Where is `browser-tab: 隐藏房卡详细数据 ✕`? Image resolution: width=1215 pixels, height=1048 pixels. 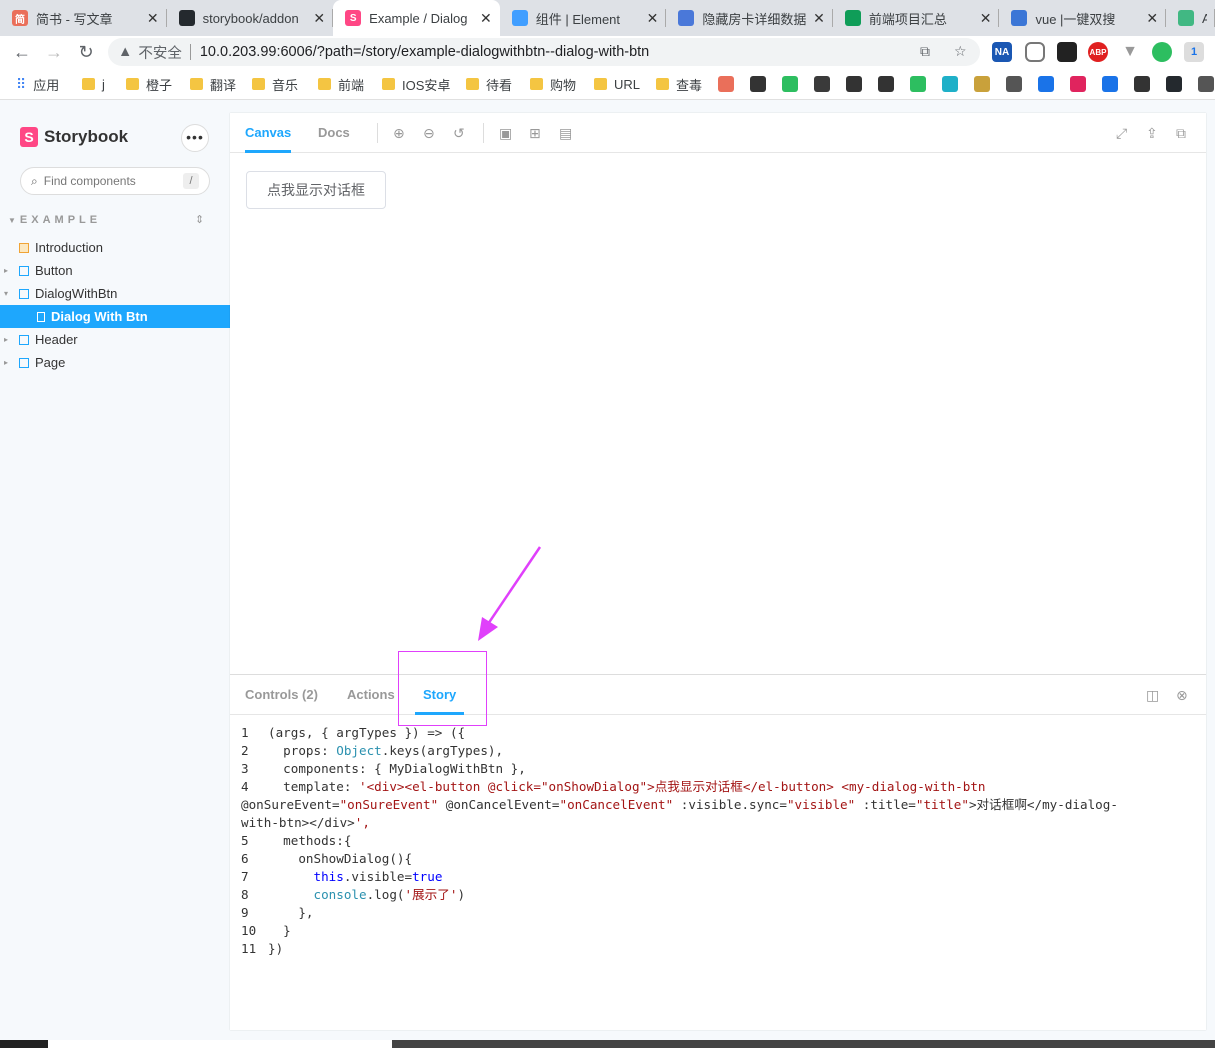
browser-tab: 隐藏房卡详细数据 ✕ is located at coordinates (749, 18).